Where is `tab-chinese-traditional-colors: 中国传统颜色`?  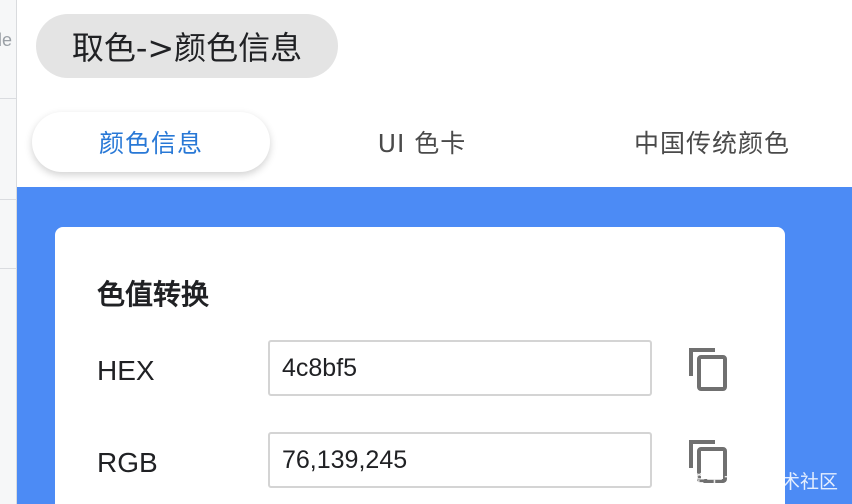 tab-chinese-traditional-colors: 中国传统颜色 is located at coordinates (712, 142).